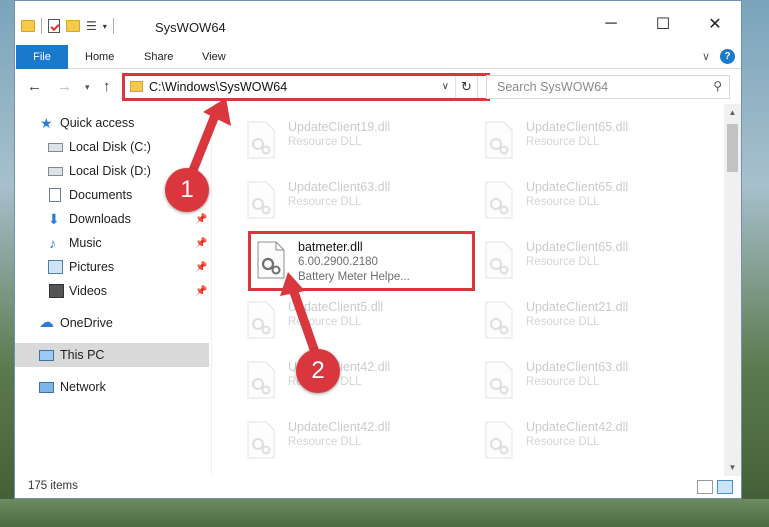 Image resolution: width=769 pixels, height=527 pixels. I want to click on sidebar-item-label: Documents, so click(101, 195).